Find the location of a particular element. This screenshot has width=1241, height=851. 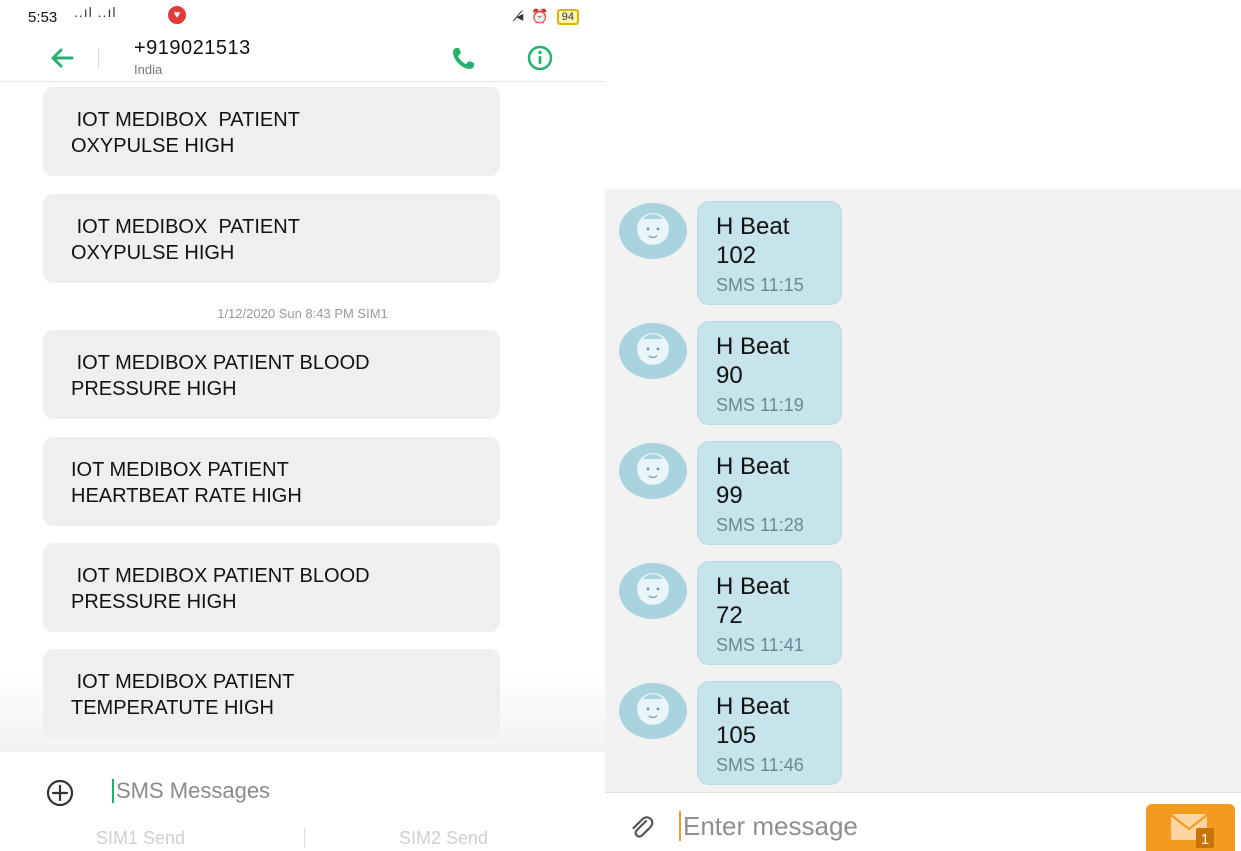

sms-input-placeholder: SMS Messages is located at coordinates (193, 790).